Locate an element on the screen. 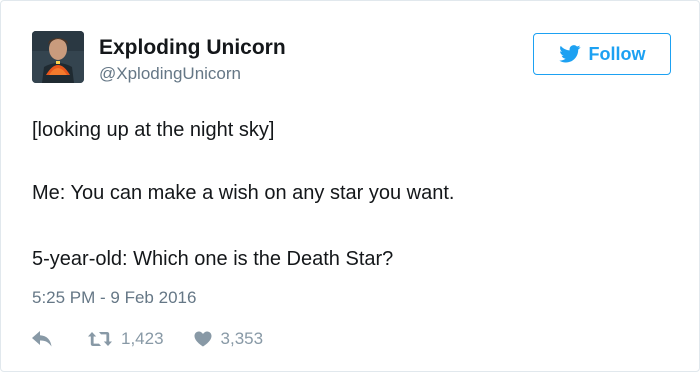  like-button: 3,353 is located at coordinates (229, 339).